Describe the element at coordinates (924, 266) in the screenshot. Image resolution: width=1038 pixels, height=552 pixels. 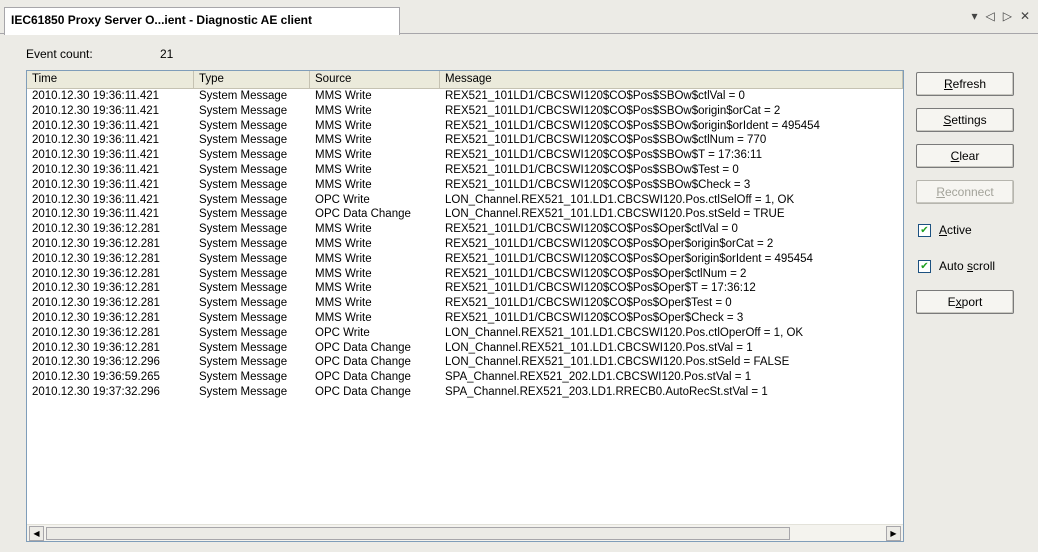
I see `auto-scroll-checkbox-box: ✔` at that location.